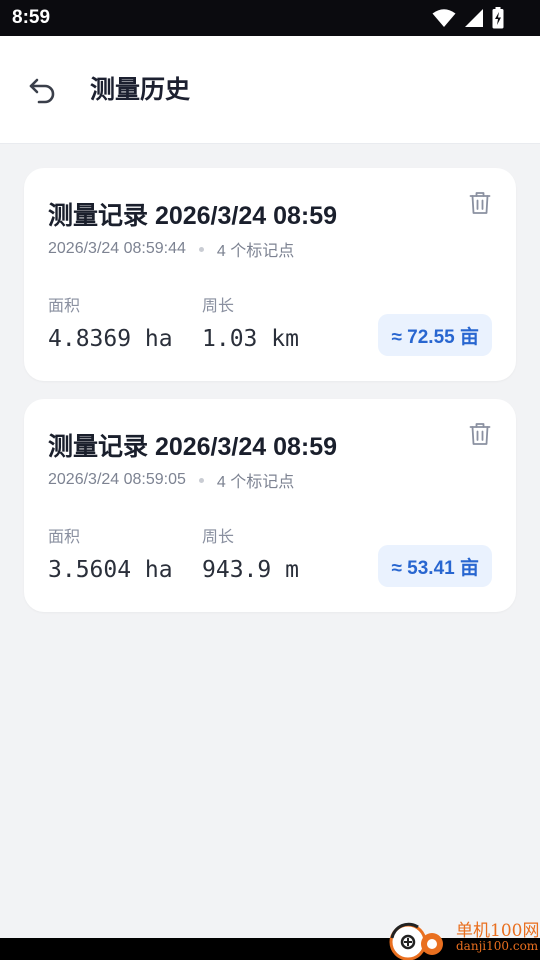 The image size is (540, 960). What do you see at coordinates (444, 18) in the screenshot?
I see `wifi-icon` at bounding box center [444, 18].